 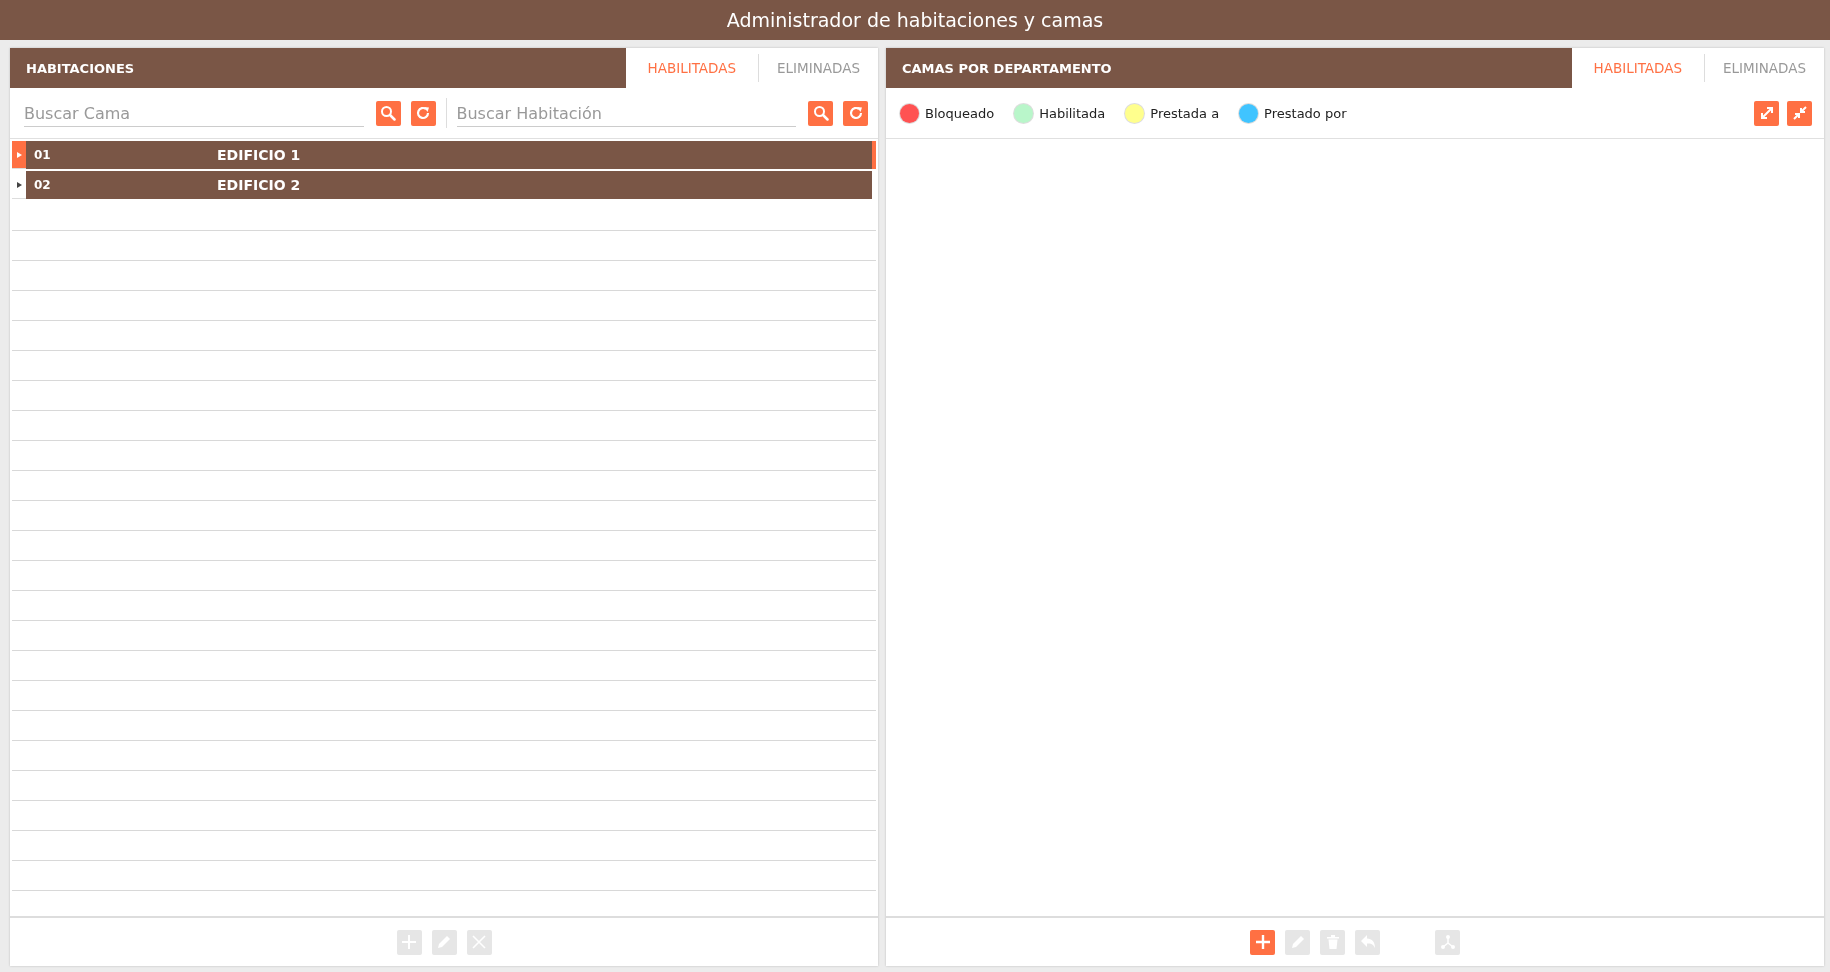 I want to click on row-code: 02, so click(x=42, y=185).